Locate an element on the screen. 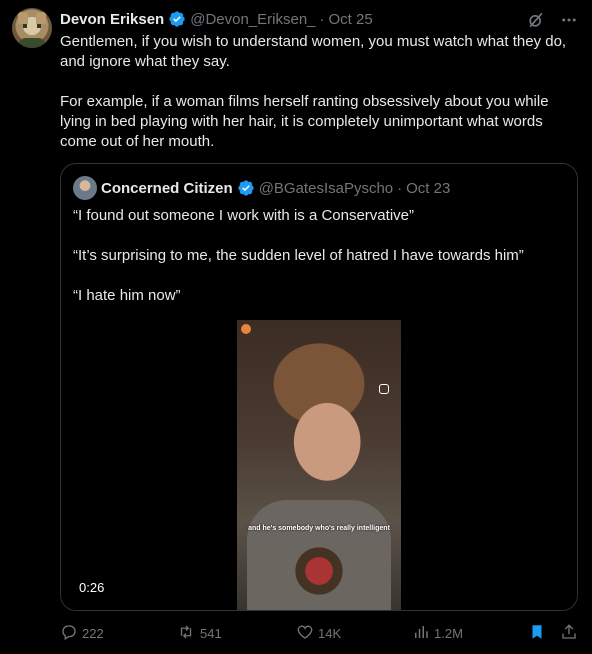 This screenshot has height=654, width=592. heart-icon is located at coordinates (305, 633).